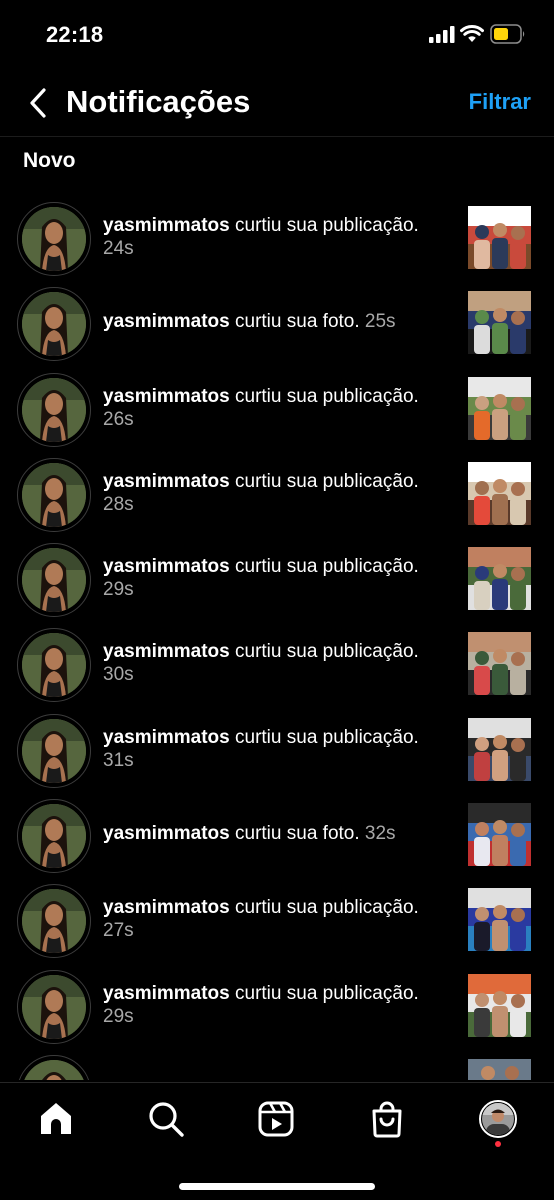 This screenshot has width=554, height=1200. What do you see at coordinates (268, 408) in the screenshot?
I see `notification-text: yasmimmatos curtiu sua publicação. 26s` at bounding box center [268, 408].